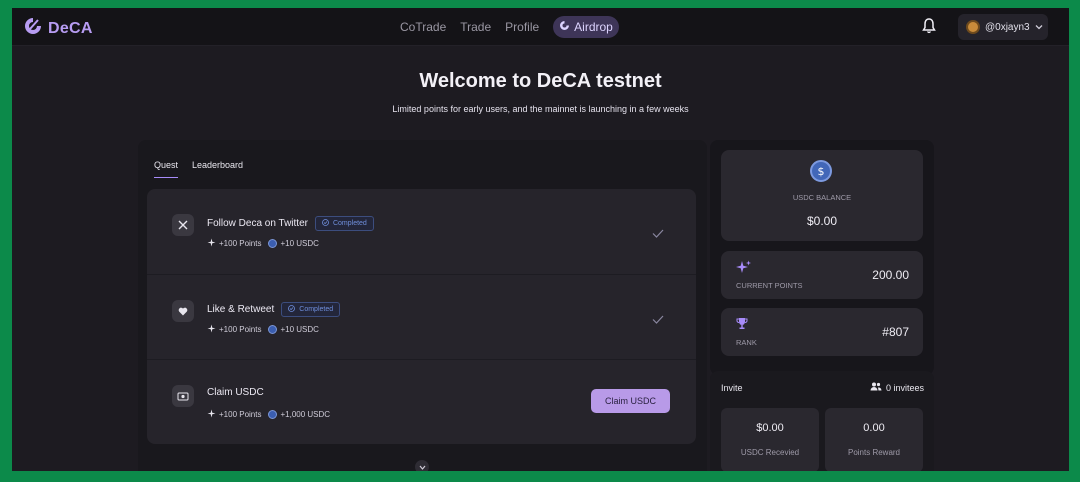 This screenshot has height=482, width=1080. I want to click on points-reward-card: 0.00 Points Reward, so click(874, 439).